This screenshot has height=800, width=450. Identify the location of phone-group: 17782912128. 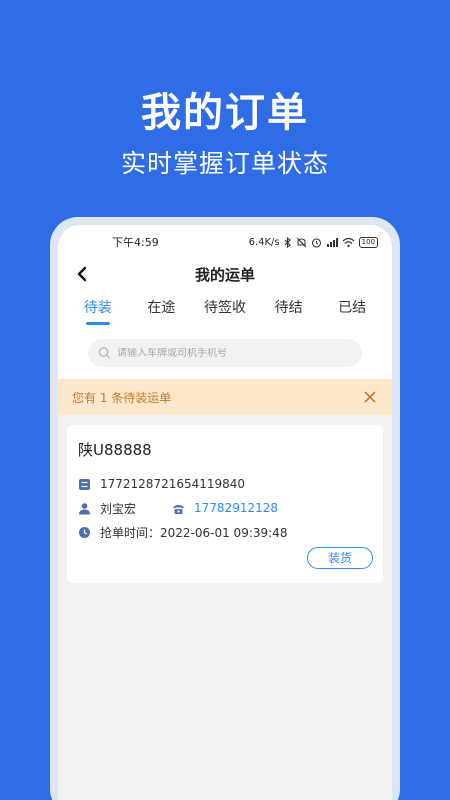
(225, 508).